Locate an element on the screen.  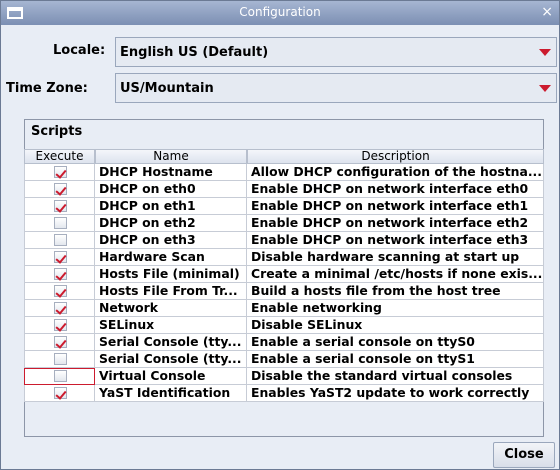
close-icon: × is located at coordinates (547, 12).